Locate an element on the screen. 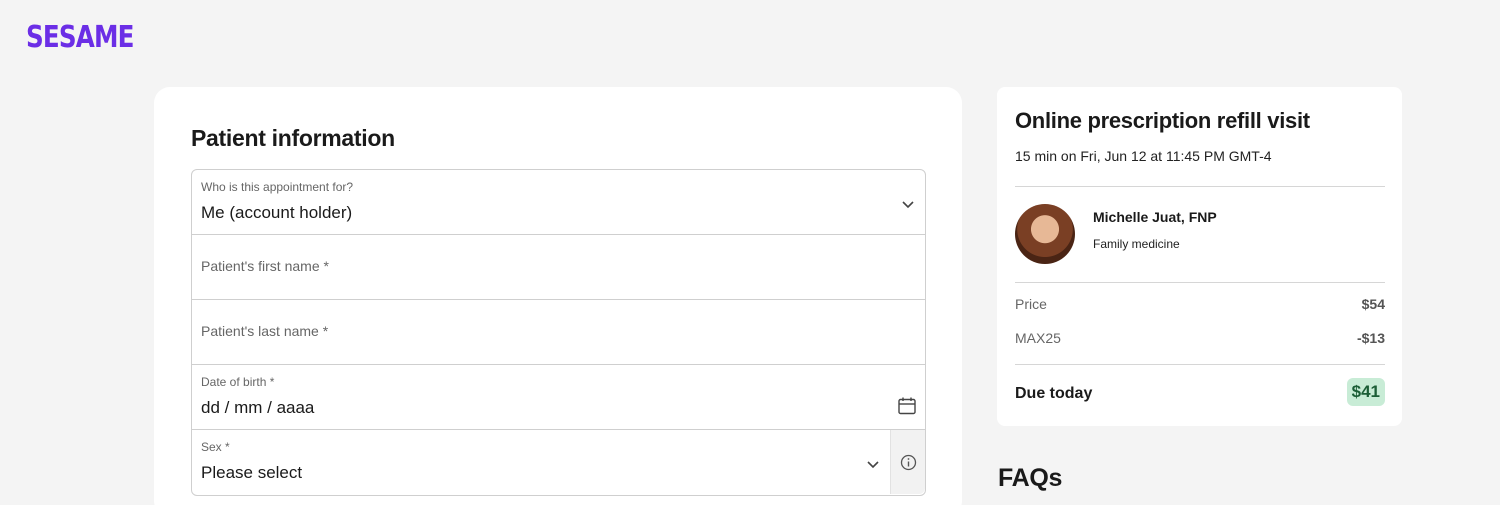 Image resolution: width=1500 pixels, height=505 pixels. appointment-for-value: Me (account holder) is located at coordinates (277, 212).